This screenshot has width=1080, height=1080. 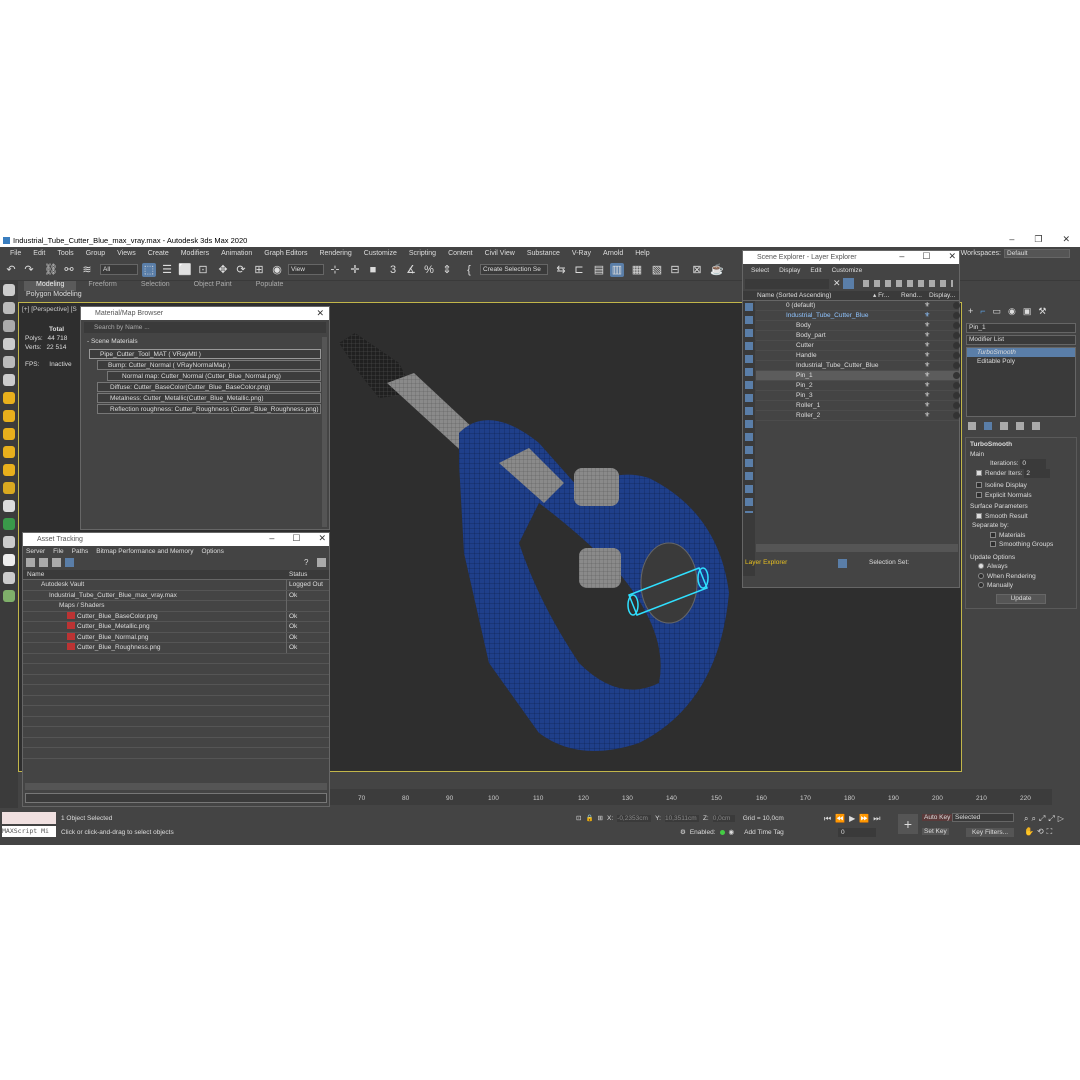 I want to click on material-browser-close-button: ✕, so click(x=320, y=313).